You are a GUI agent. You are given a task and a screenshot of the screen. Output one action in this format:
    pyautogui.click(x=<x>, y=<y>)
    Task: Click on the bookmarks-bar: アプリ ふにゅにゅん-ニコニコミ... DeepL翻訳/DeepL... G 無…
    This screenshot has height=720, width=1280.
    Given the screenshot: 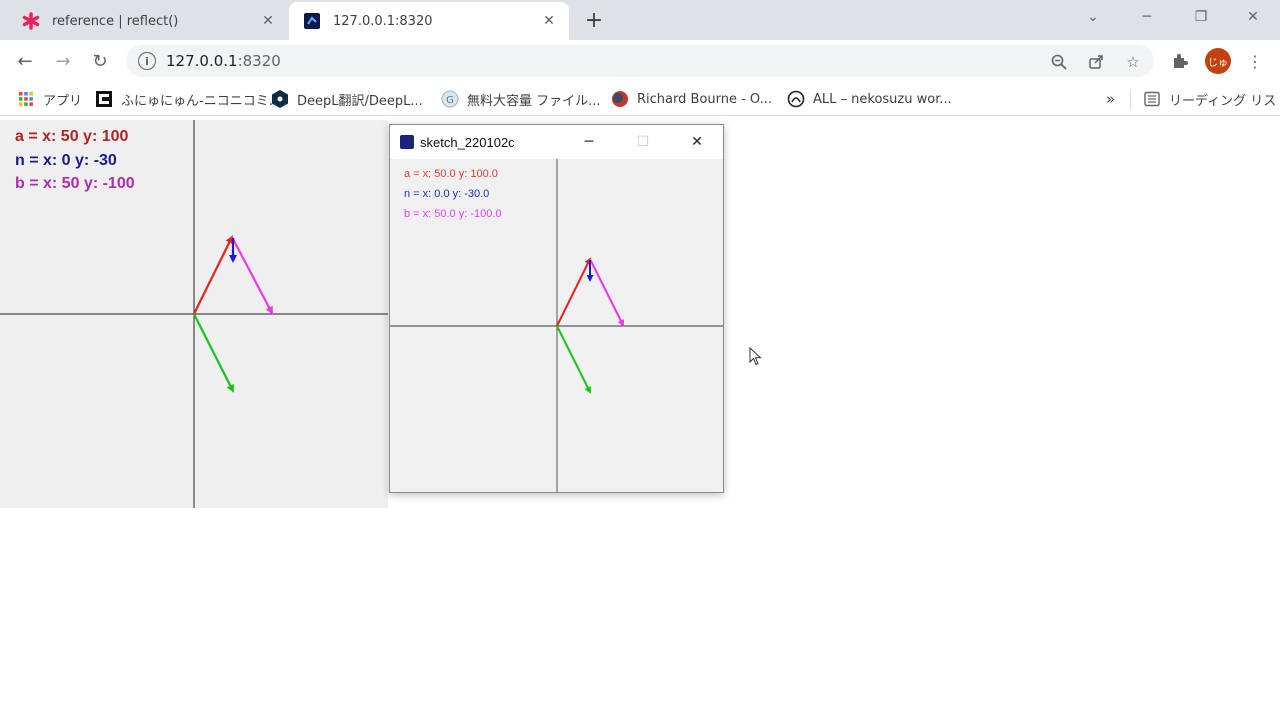 What is the action you would take?
    pyautogui.click(x=640, y=99)
    